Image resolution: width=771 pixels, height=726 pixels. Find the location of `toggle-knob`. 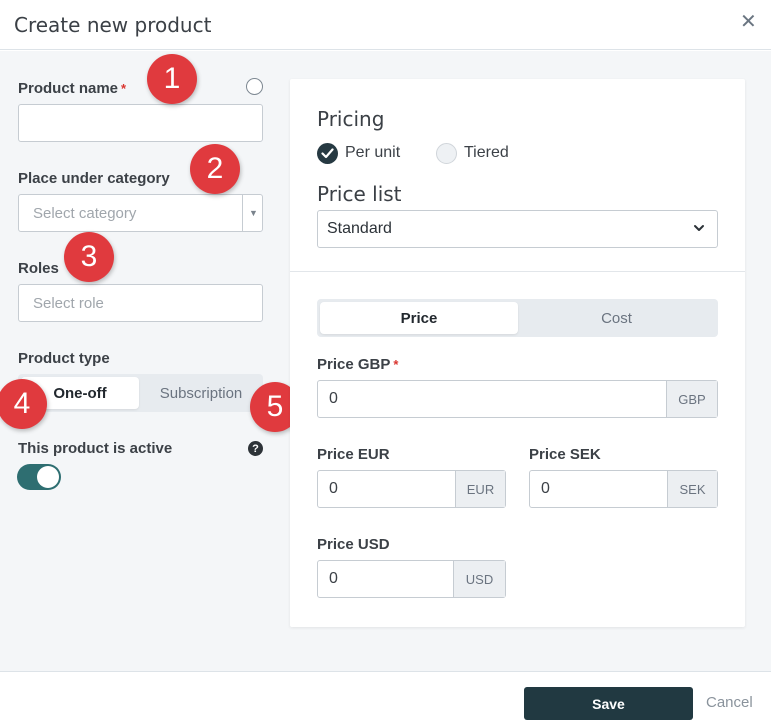

toggle-knob is located at coordinates (48, 477).